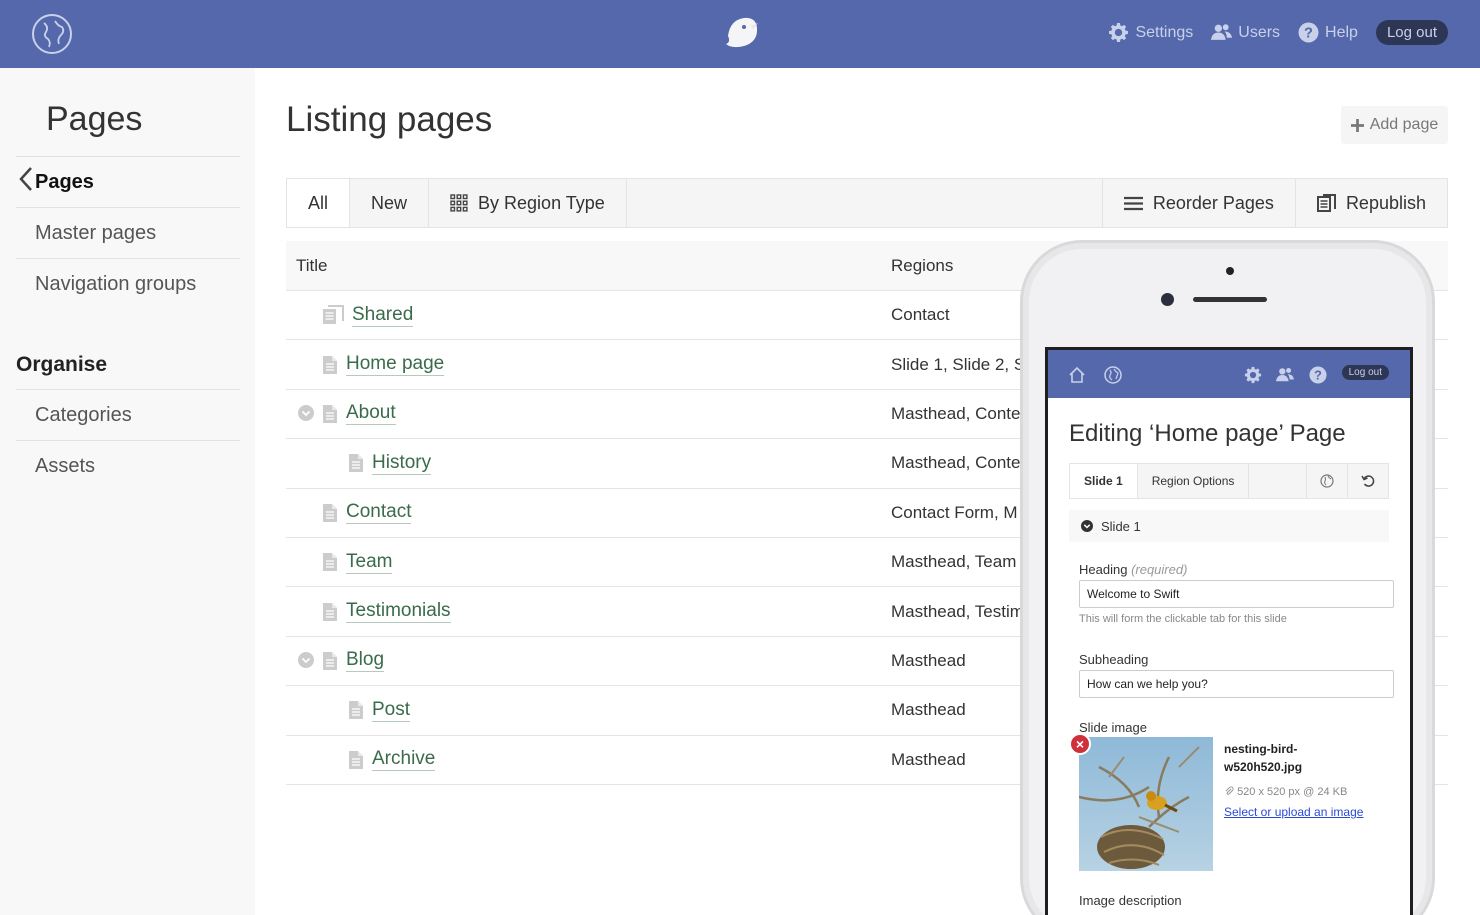 Image resolution: width=1480 pixels, height=915 pixels. I want to click on tab-slide-1: Slide 1, so click(1104, 481).